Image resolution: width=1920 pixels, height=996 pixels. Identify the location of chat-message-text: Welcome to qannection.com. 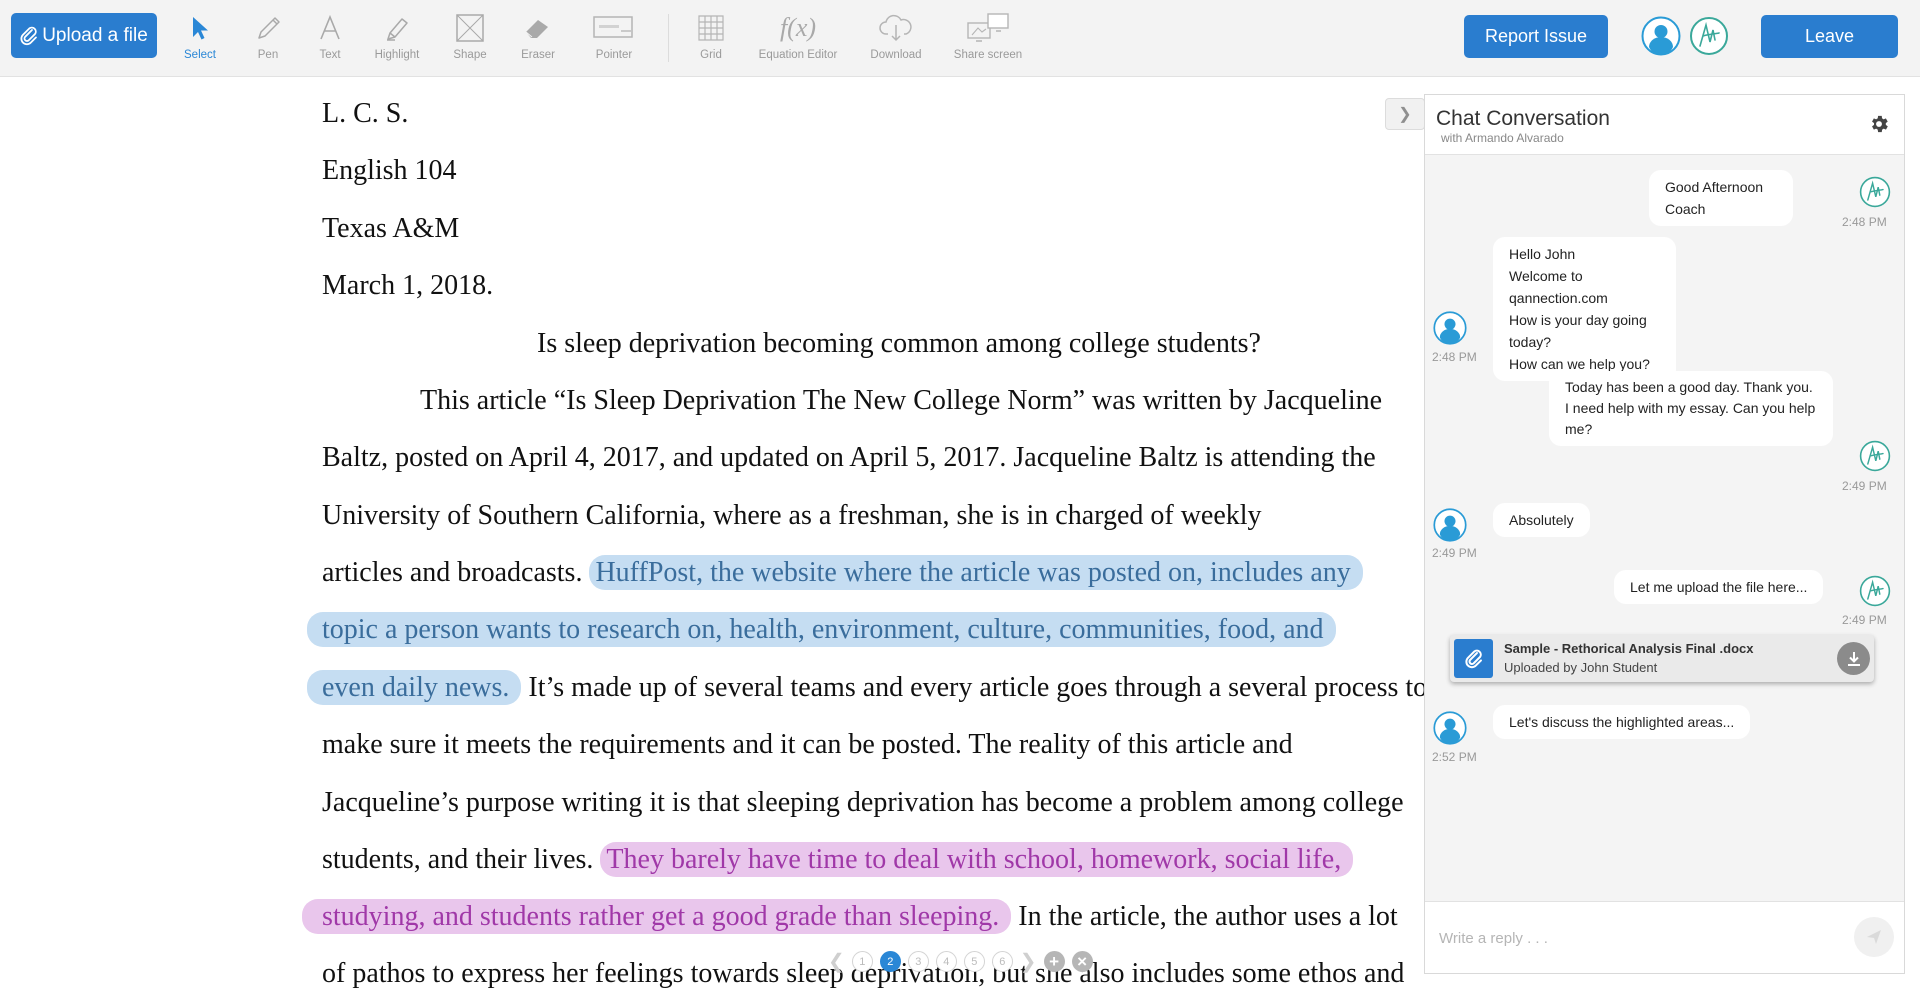
(1558, 287).